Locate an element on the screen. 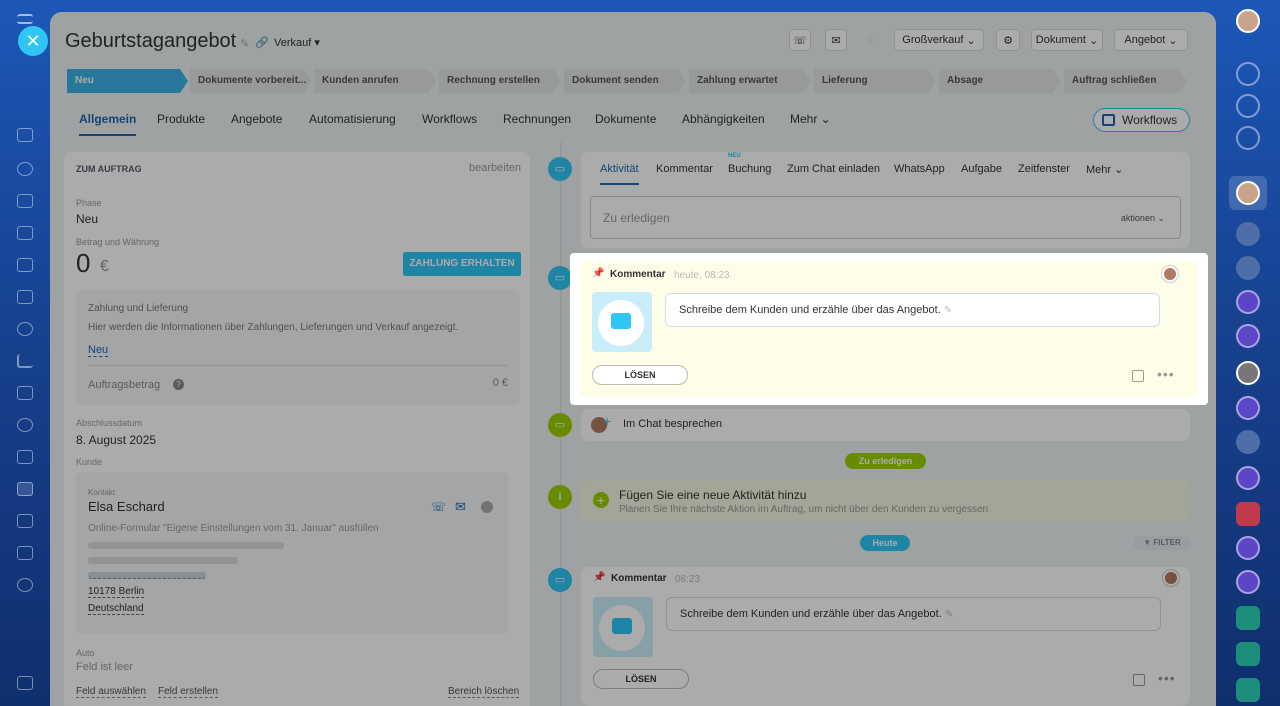 Image resolution: width=1280 pixels, height=706 pixels. chat-avatar-sd is located at coordinates (1248, 234).